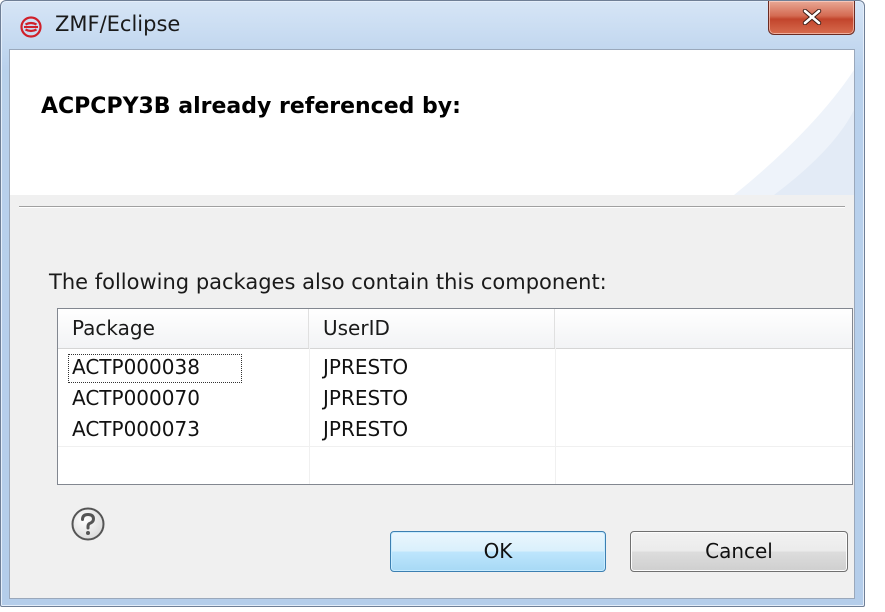  I want to click on window-title: ZMF/Eclipse, so click(118, 24).